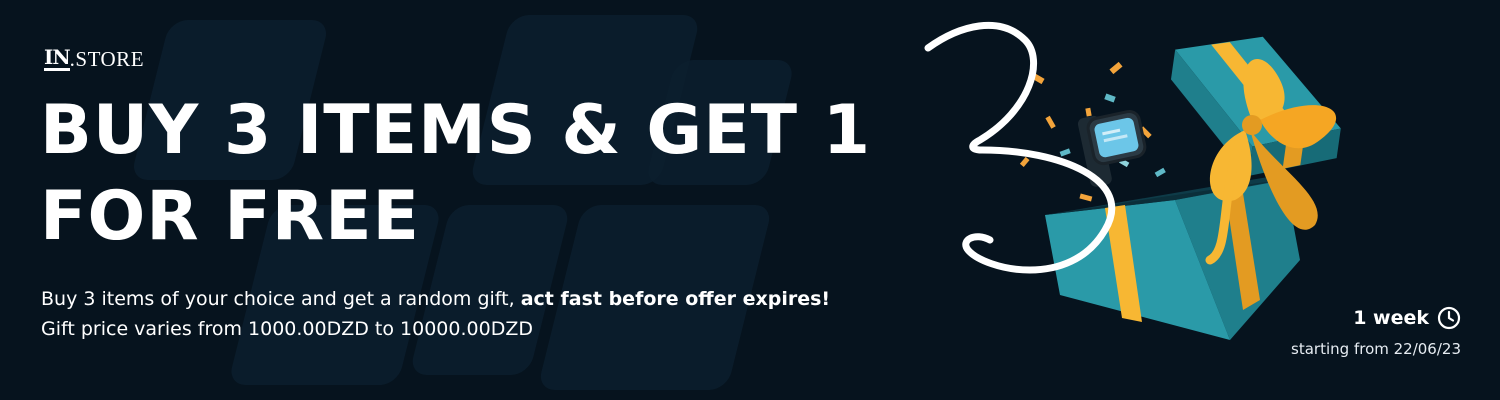  What do you see at coordinates (107, 58) in the screenshot?
I see `logo-text: .STORE` at bounding box center [107, 58].